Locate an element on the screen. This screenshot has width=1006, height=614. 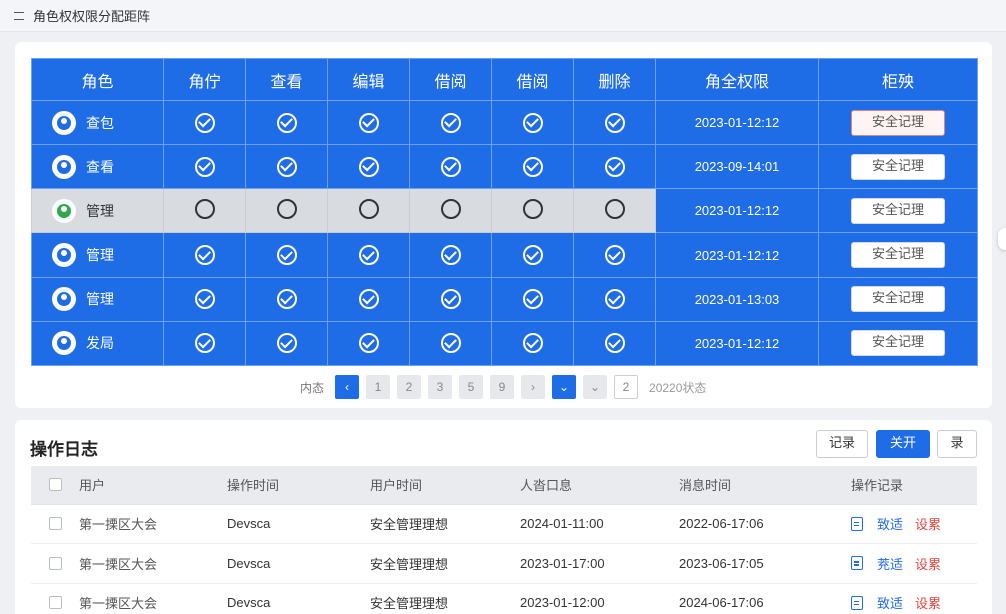
page-5-button: 5 is located at coordinates (471, 387).